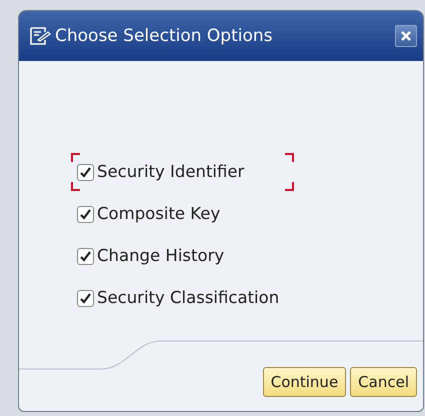 The width and height of the screenshot is (425, 416). I want to click on edit-window-icon, so click(40, 36).